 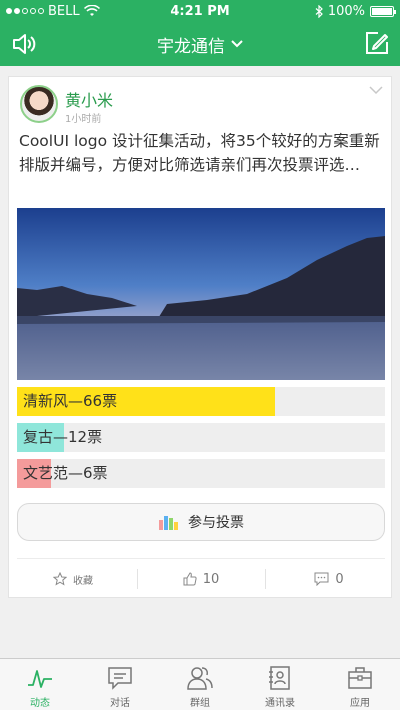 What do you see at coordinates (70, 401) in the screenshot?
I see `vote-option-label: 清新风—66票` at bounding box center [70, 401].